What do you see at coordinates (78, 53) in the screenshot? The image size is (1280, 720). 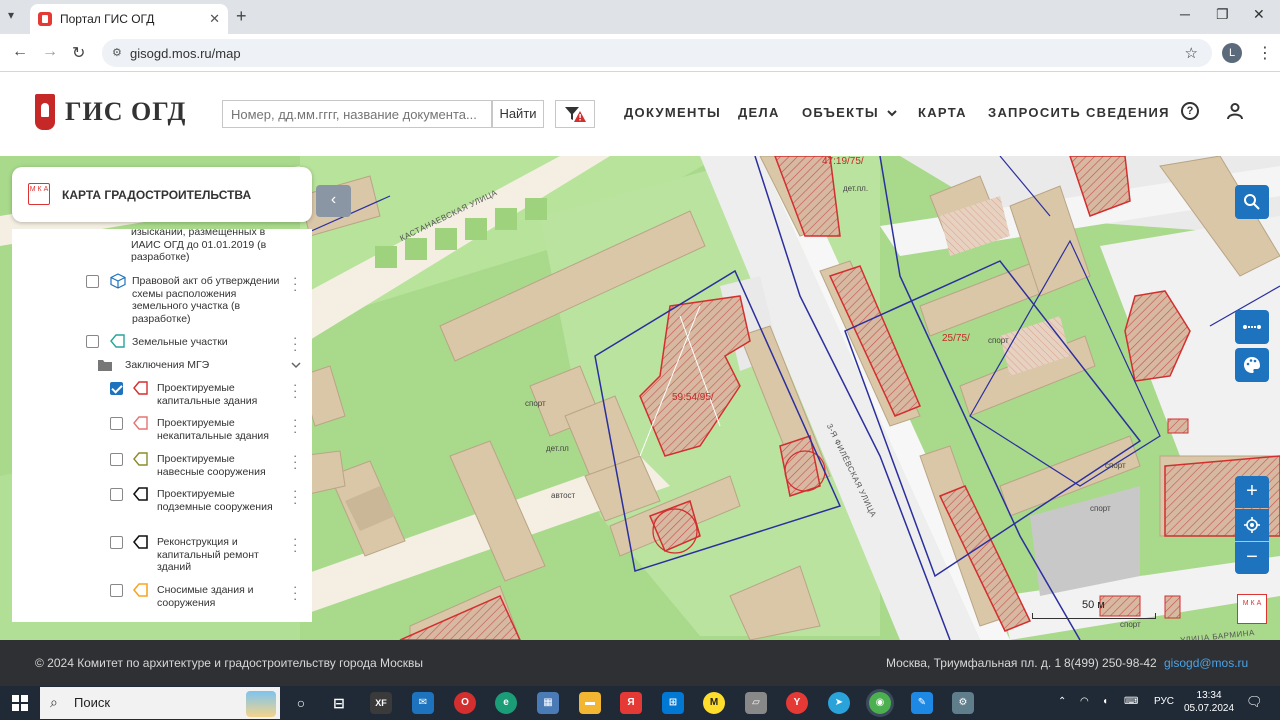 I see `reload-icon: ↻` at bounding box center [78, 53].